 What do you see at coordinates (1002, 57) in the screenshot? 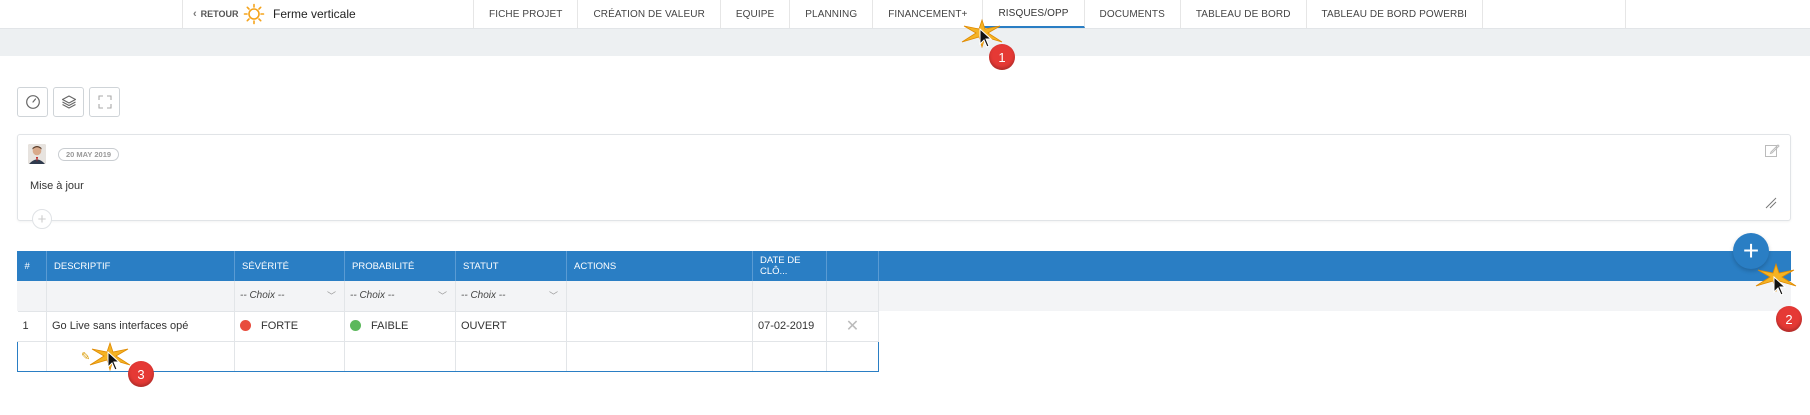
I see `step-marker-1: 1` at bounding box center [1002, 57].